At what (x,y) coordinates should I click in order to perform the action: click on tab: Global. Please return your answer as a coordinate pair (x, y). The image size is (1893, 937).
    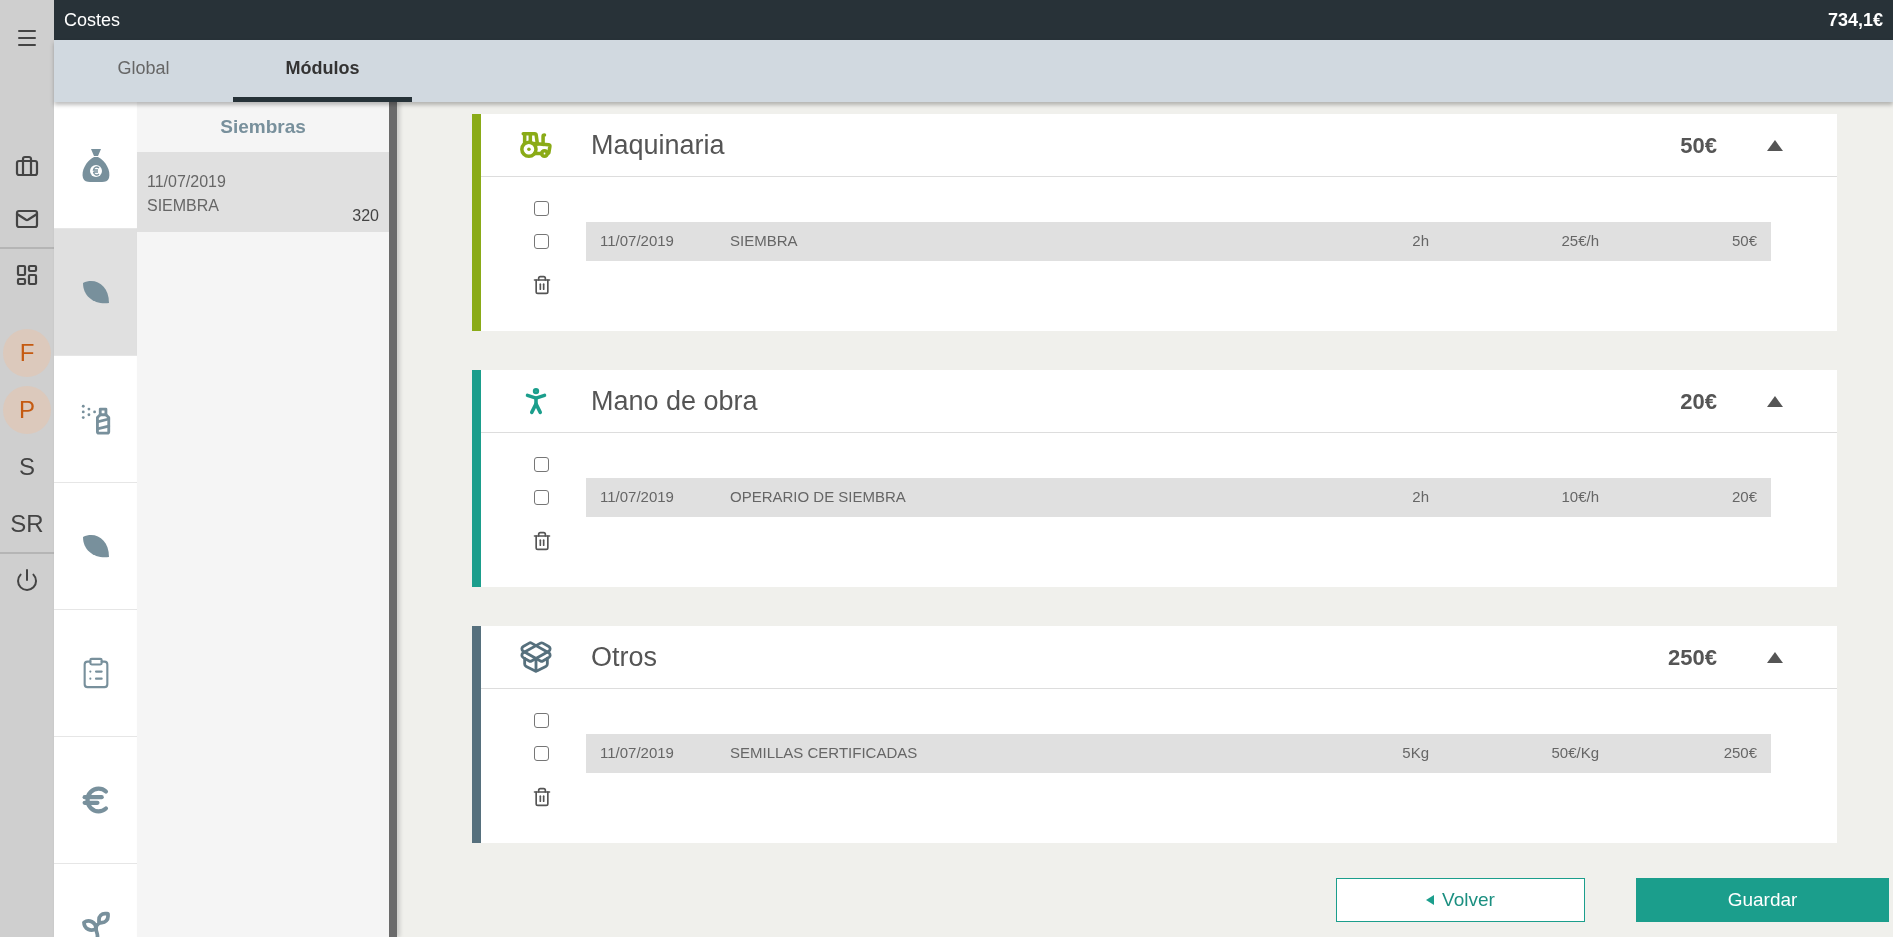
    Looking at the image, I should click on (143, 71).